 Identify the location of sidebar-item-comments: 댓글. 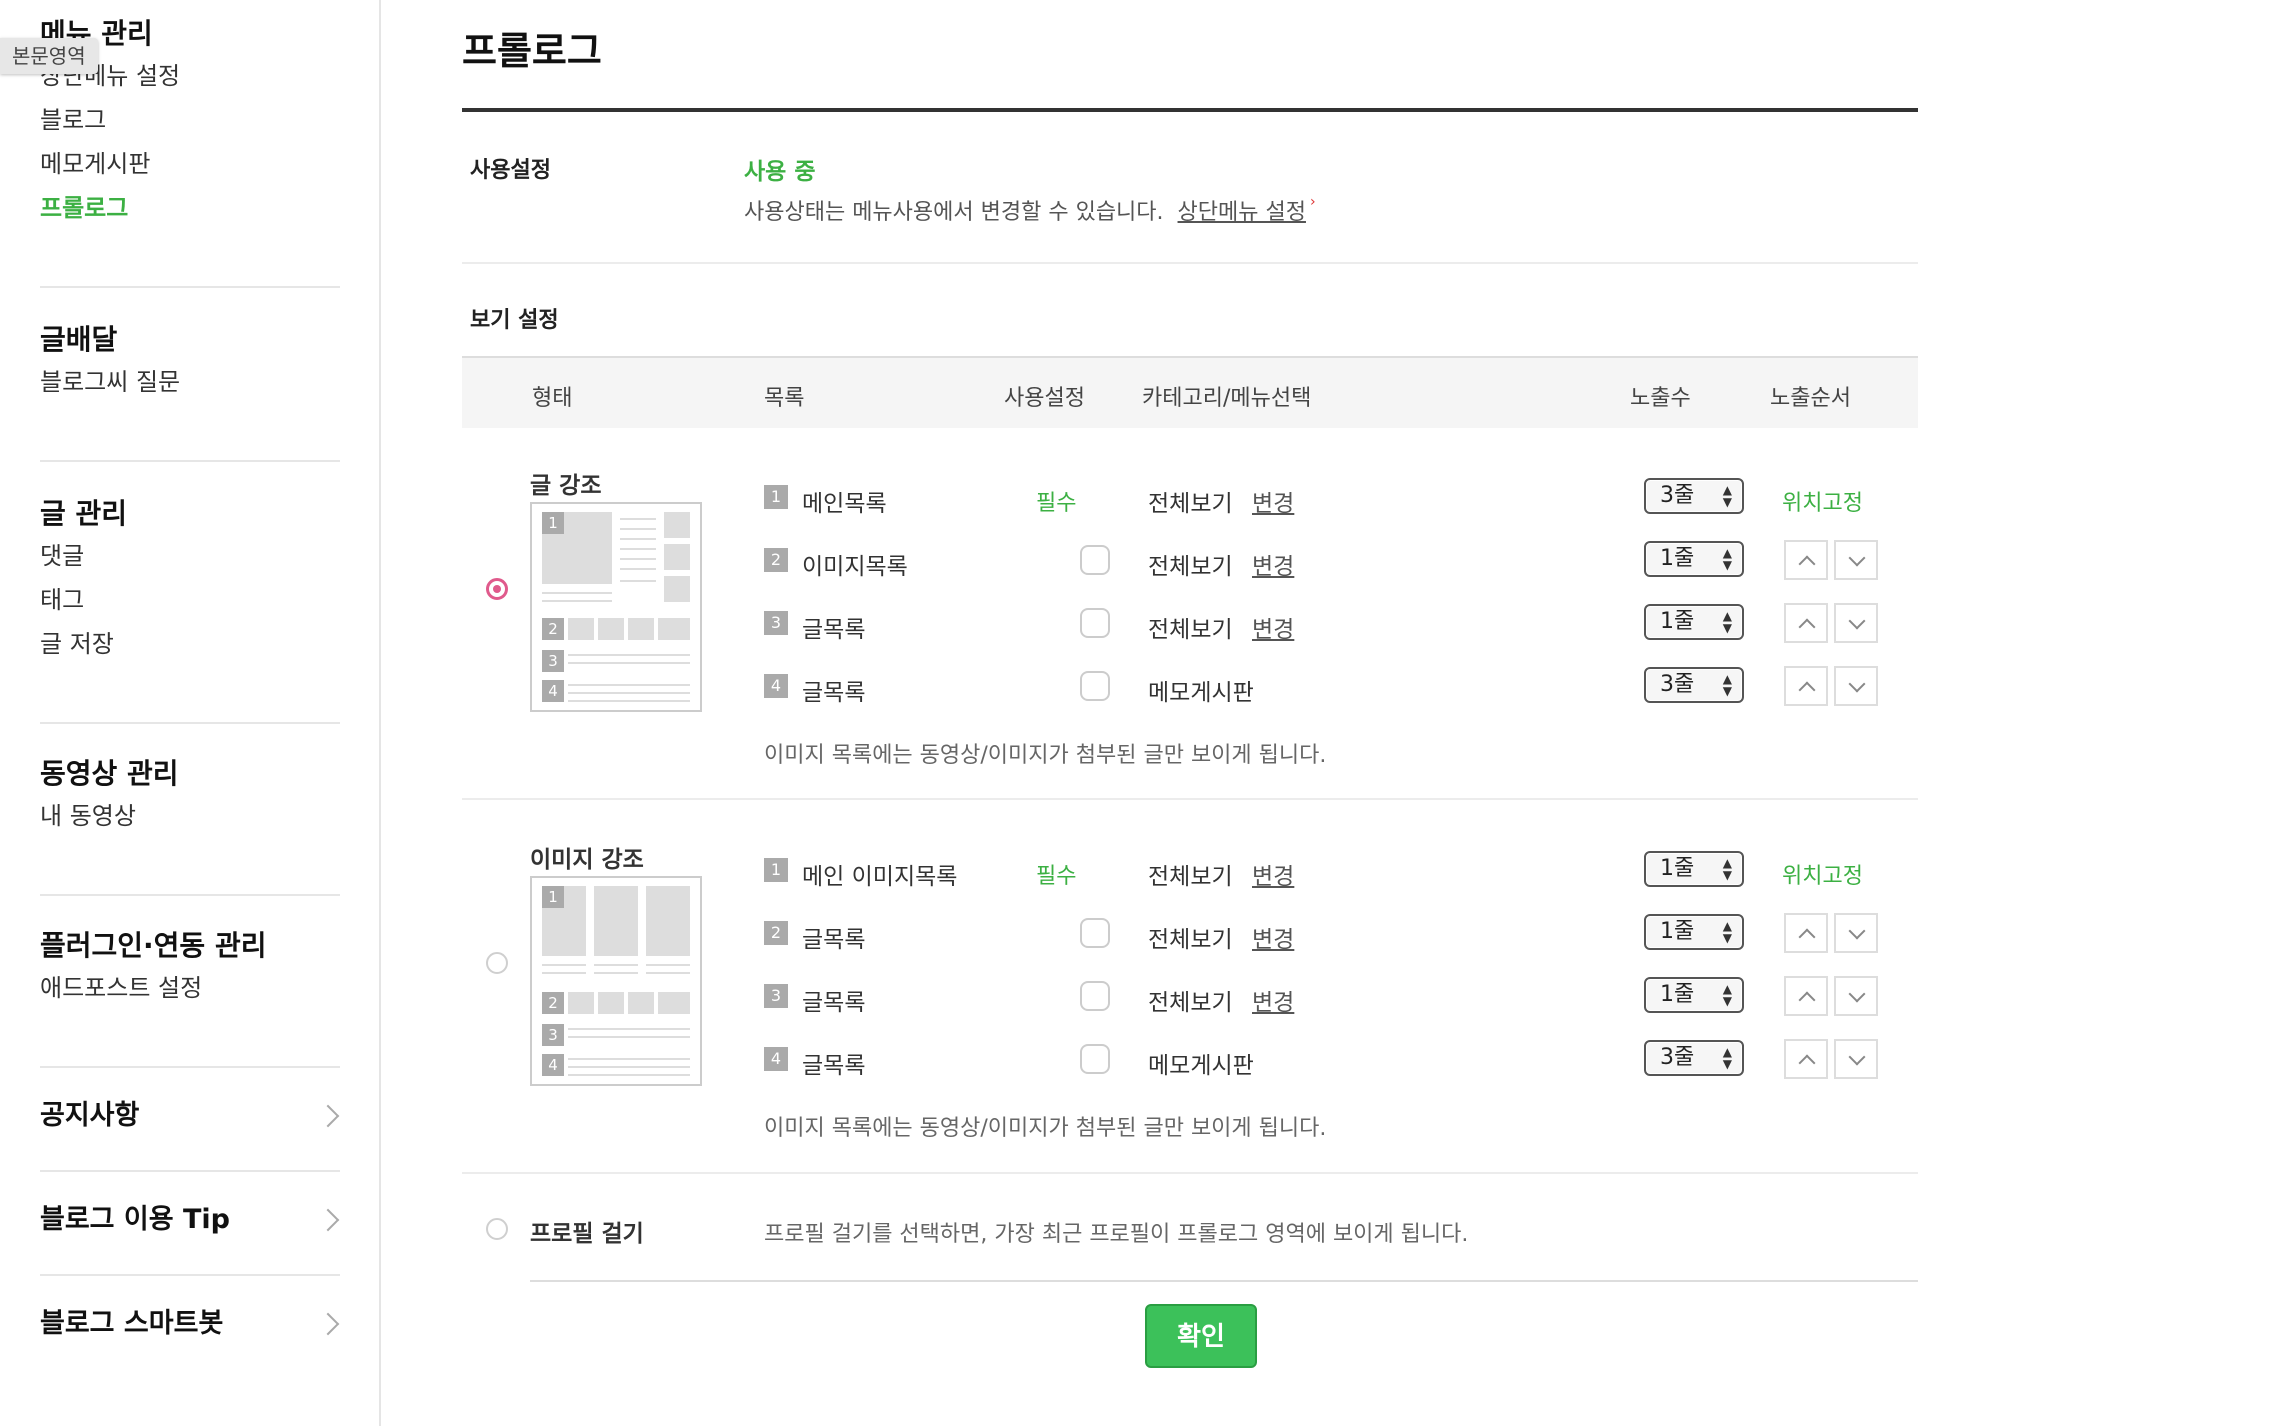
(190, 556).